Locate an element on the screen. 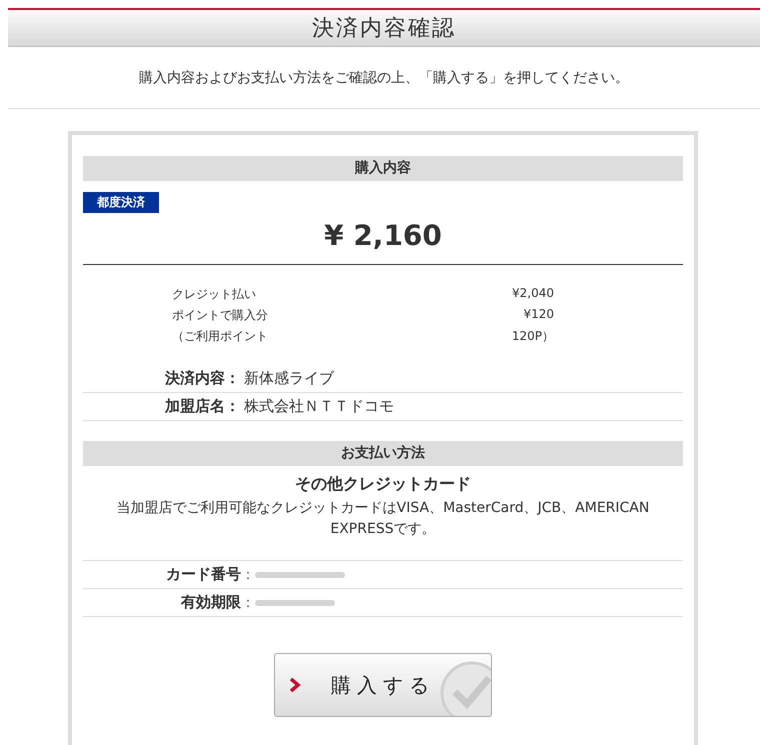 The image size is (768, 745). detail-label: 加盟店名： is located at coordinates (202, 406).